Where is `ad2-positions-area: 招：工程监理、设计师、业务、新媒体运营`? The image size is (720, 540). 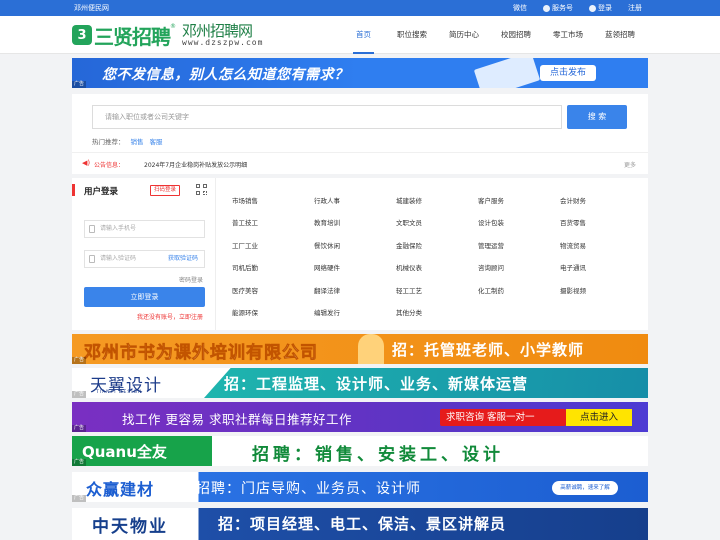
ad2-positions-area: 招：工程监理、设计师、业务、新媒体运营 is located at coordinates (426, 383).